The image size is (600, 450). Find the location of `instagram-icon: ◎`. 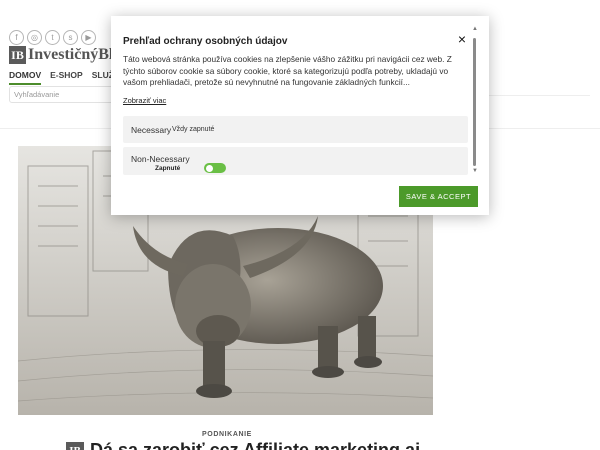

instagram-icon: ◎ is located at coordinates (34, 37).